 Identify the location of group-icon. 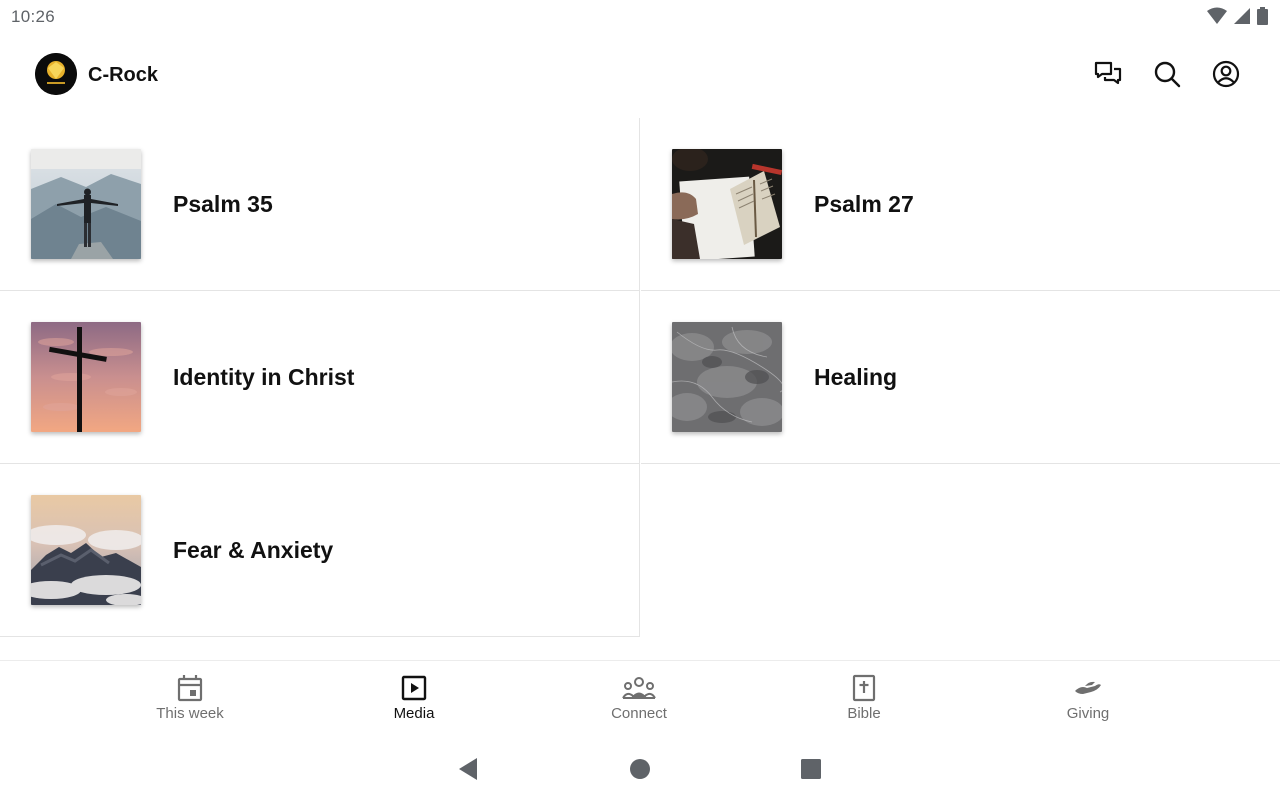
(639, 688).